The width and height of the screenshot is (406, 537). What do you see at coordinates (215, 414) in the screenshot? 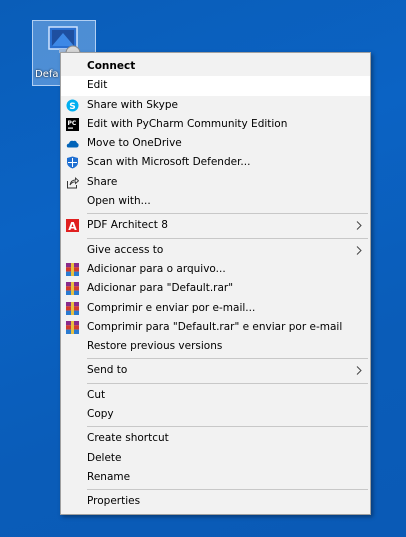
I see `menu-item-copy: Copy` at bounding box center [215, 414].